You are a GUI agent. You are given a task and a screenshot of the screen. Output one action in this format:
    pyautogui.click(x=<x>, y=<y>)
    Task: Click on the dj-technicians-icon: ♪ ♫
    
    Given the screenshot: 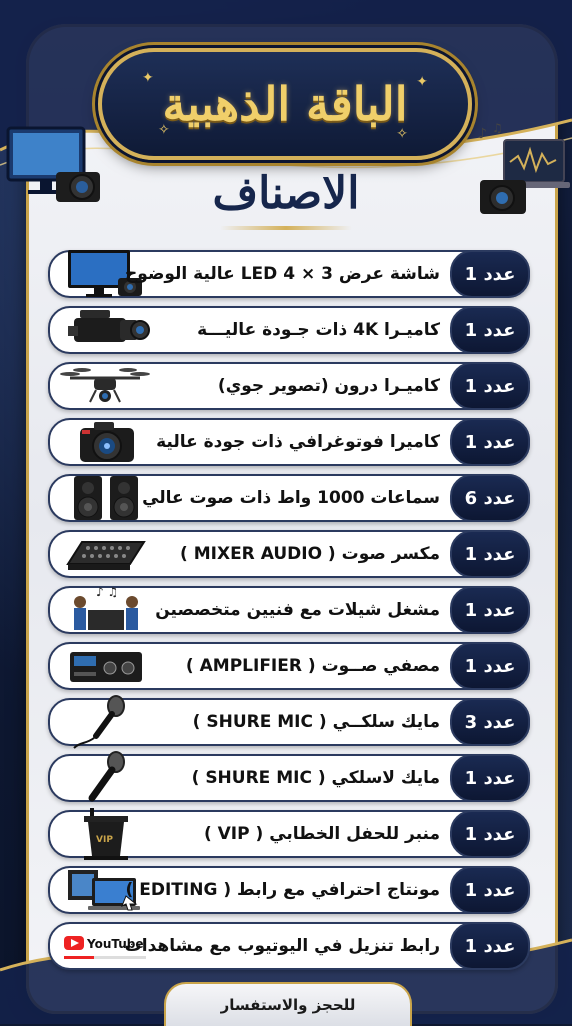 What is the action you would take?
    pyautogui.click(x=106, y=607)
    